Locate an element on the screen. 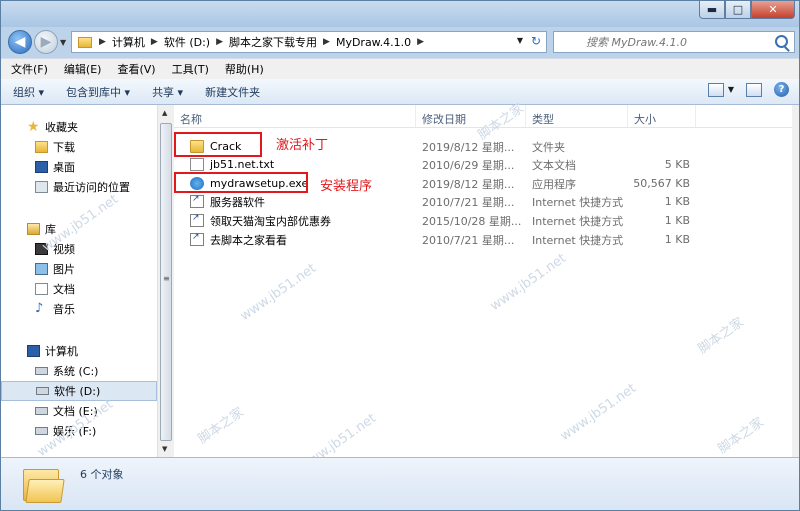 Image resolution: width=800 pixels, height=511 pixels. view-options-icon is located at coordinates (715, 89).